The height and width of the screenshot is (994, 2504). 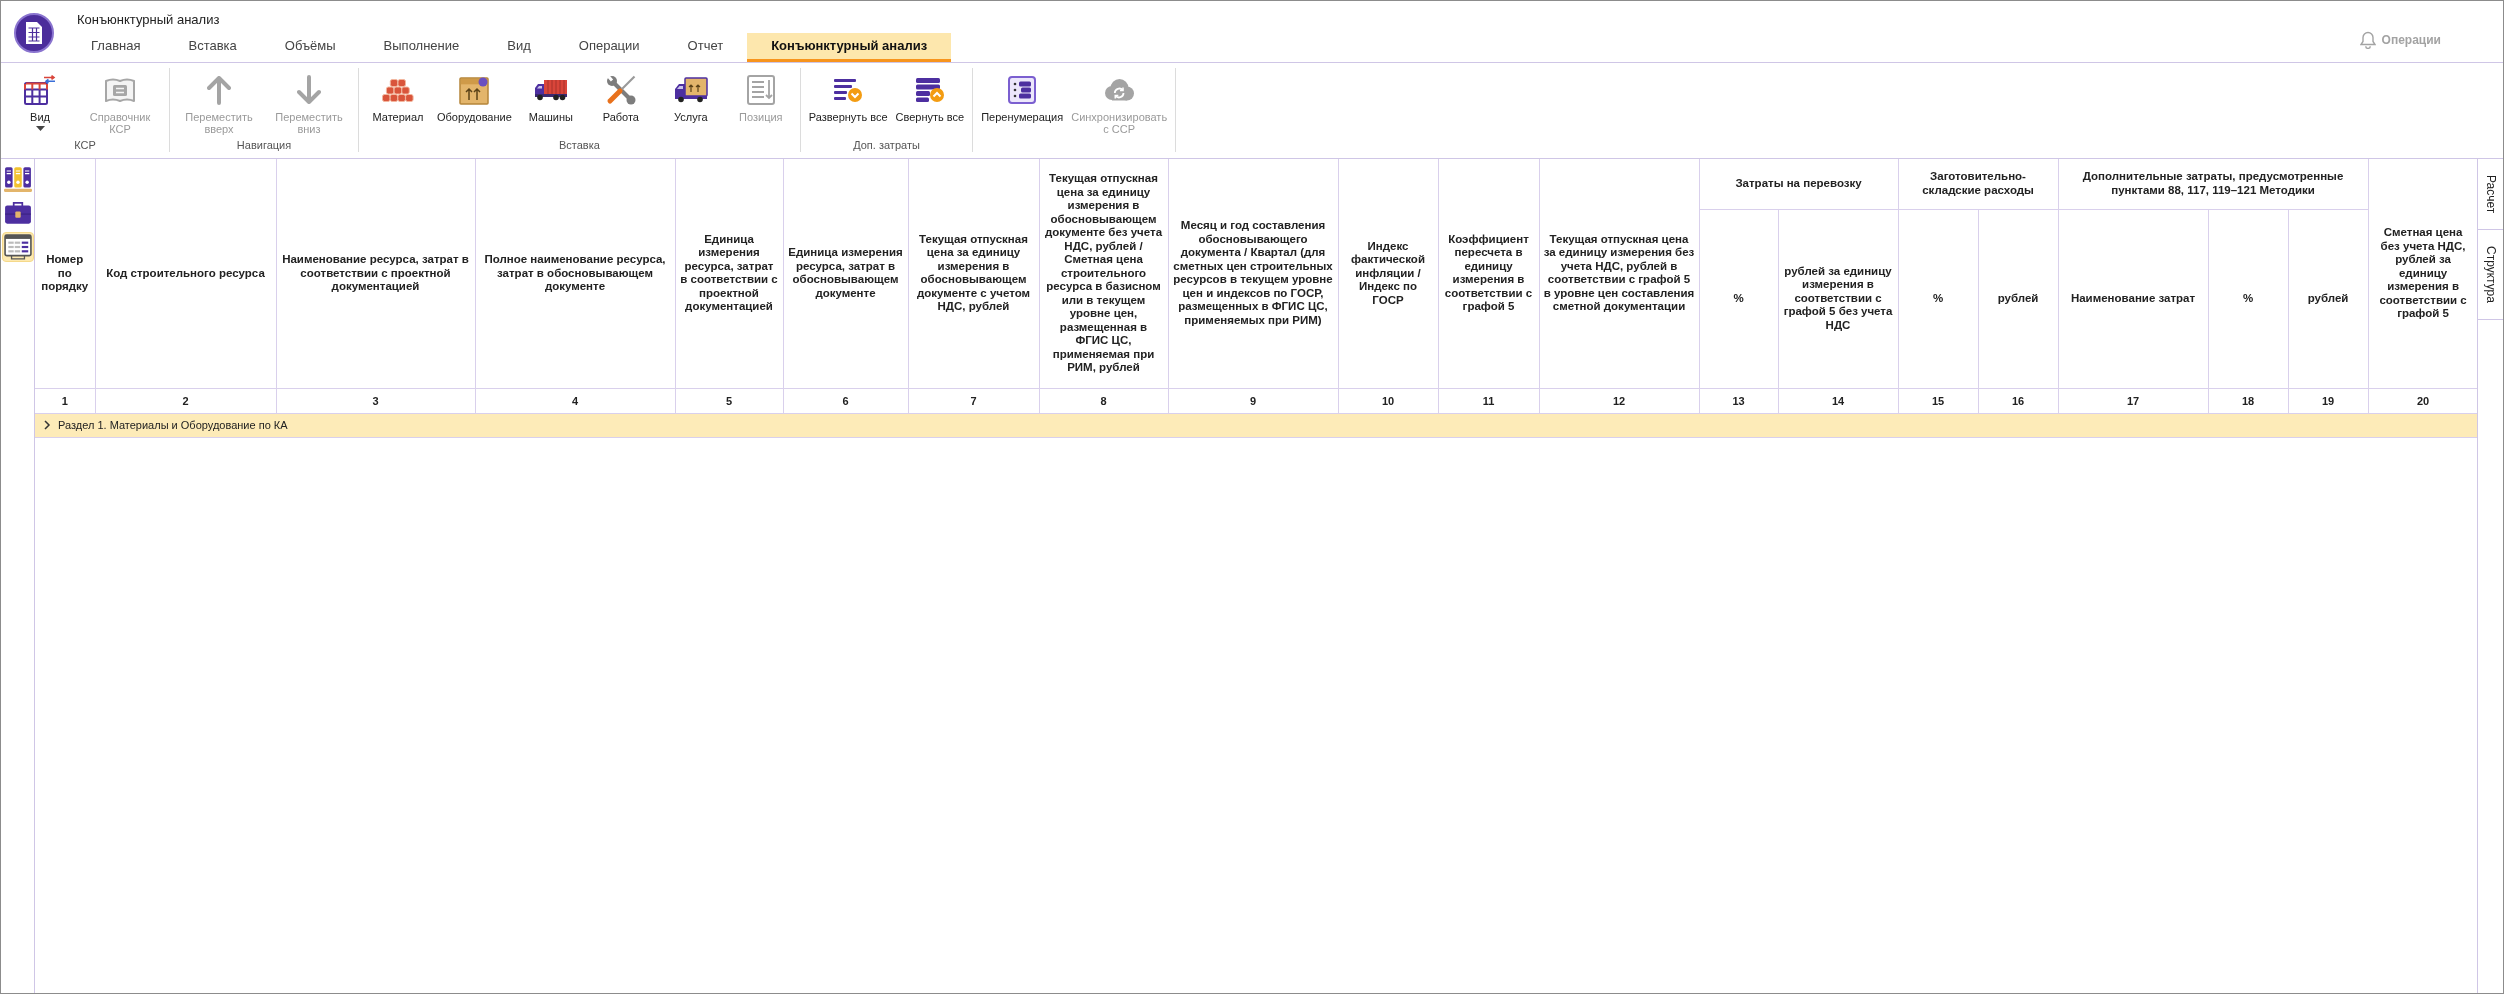 I want to click on column-number: 12, so click(x=1619, y=400).